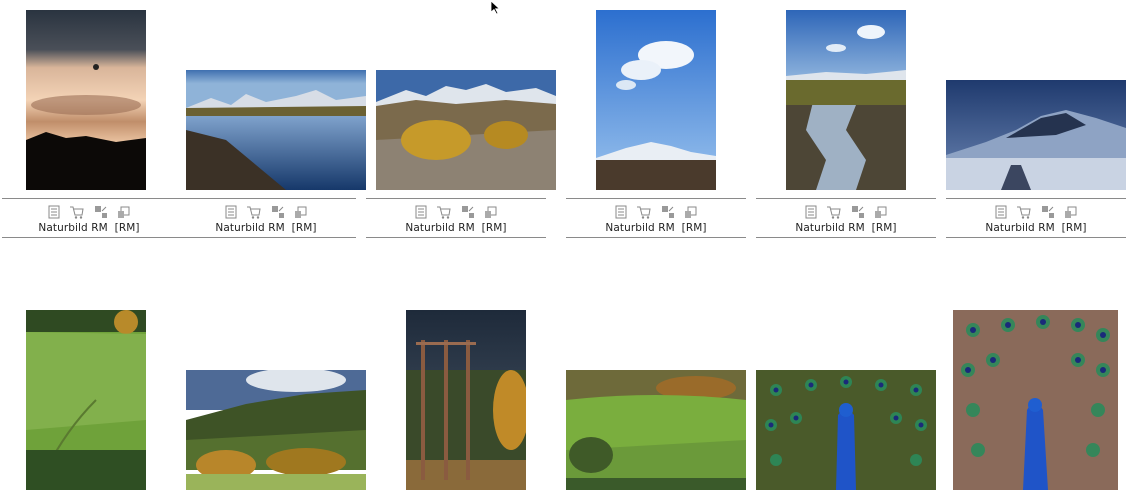  Describe the element at coordinates (466, 130) in the screenshot. I see `autumn-mountain-photo` at that location.